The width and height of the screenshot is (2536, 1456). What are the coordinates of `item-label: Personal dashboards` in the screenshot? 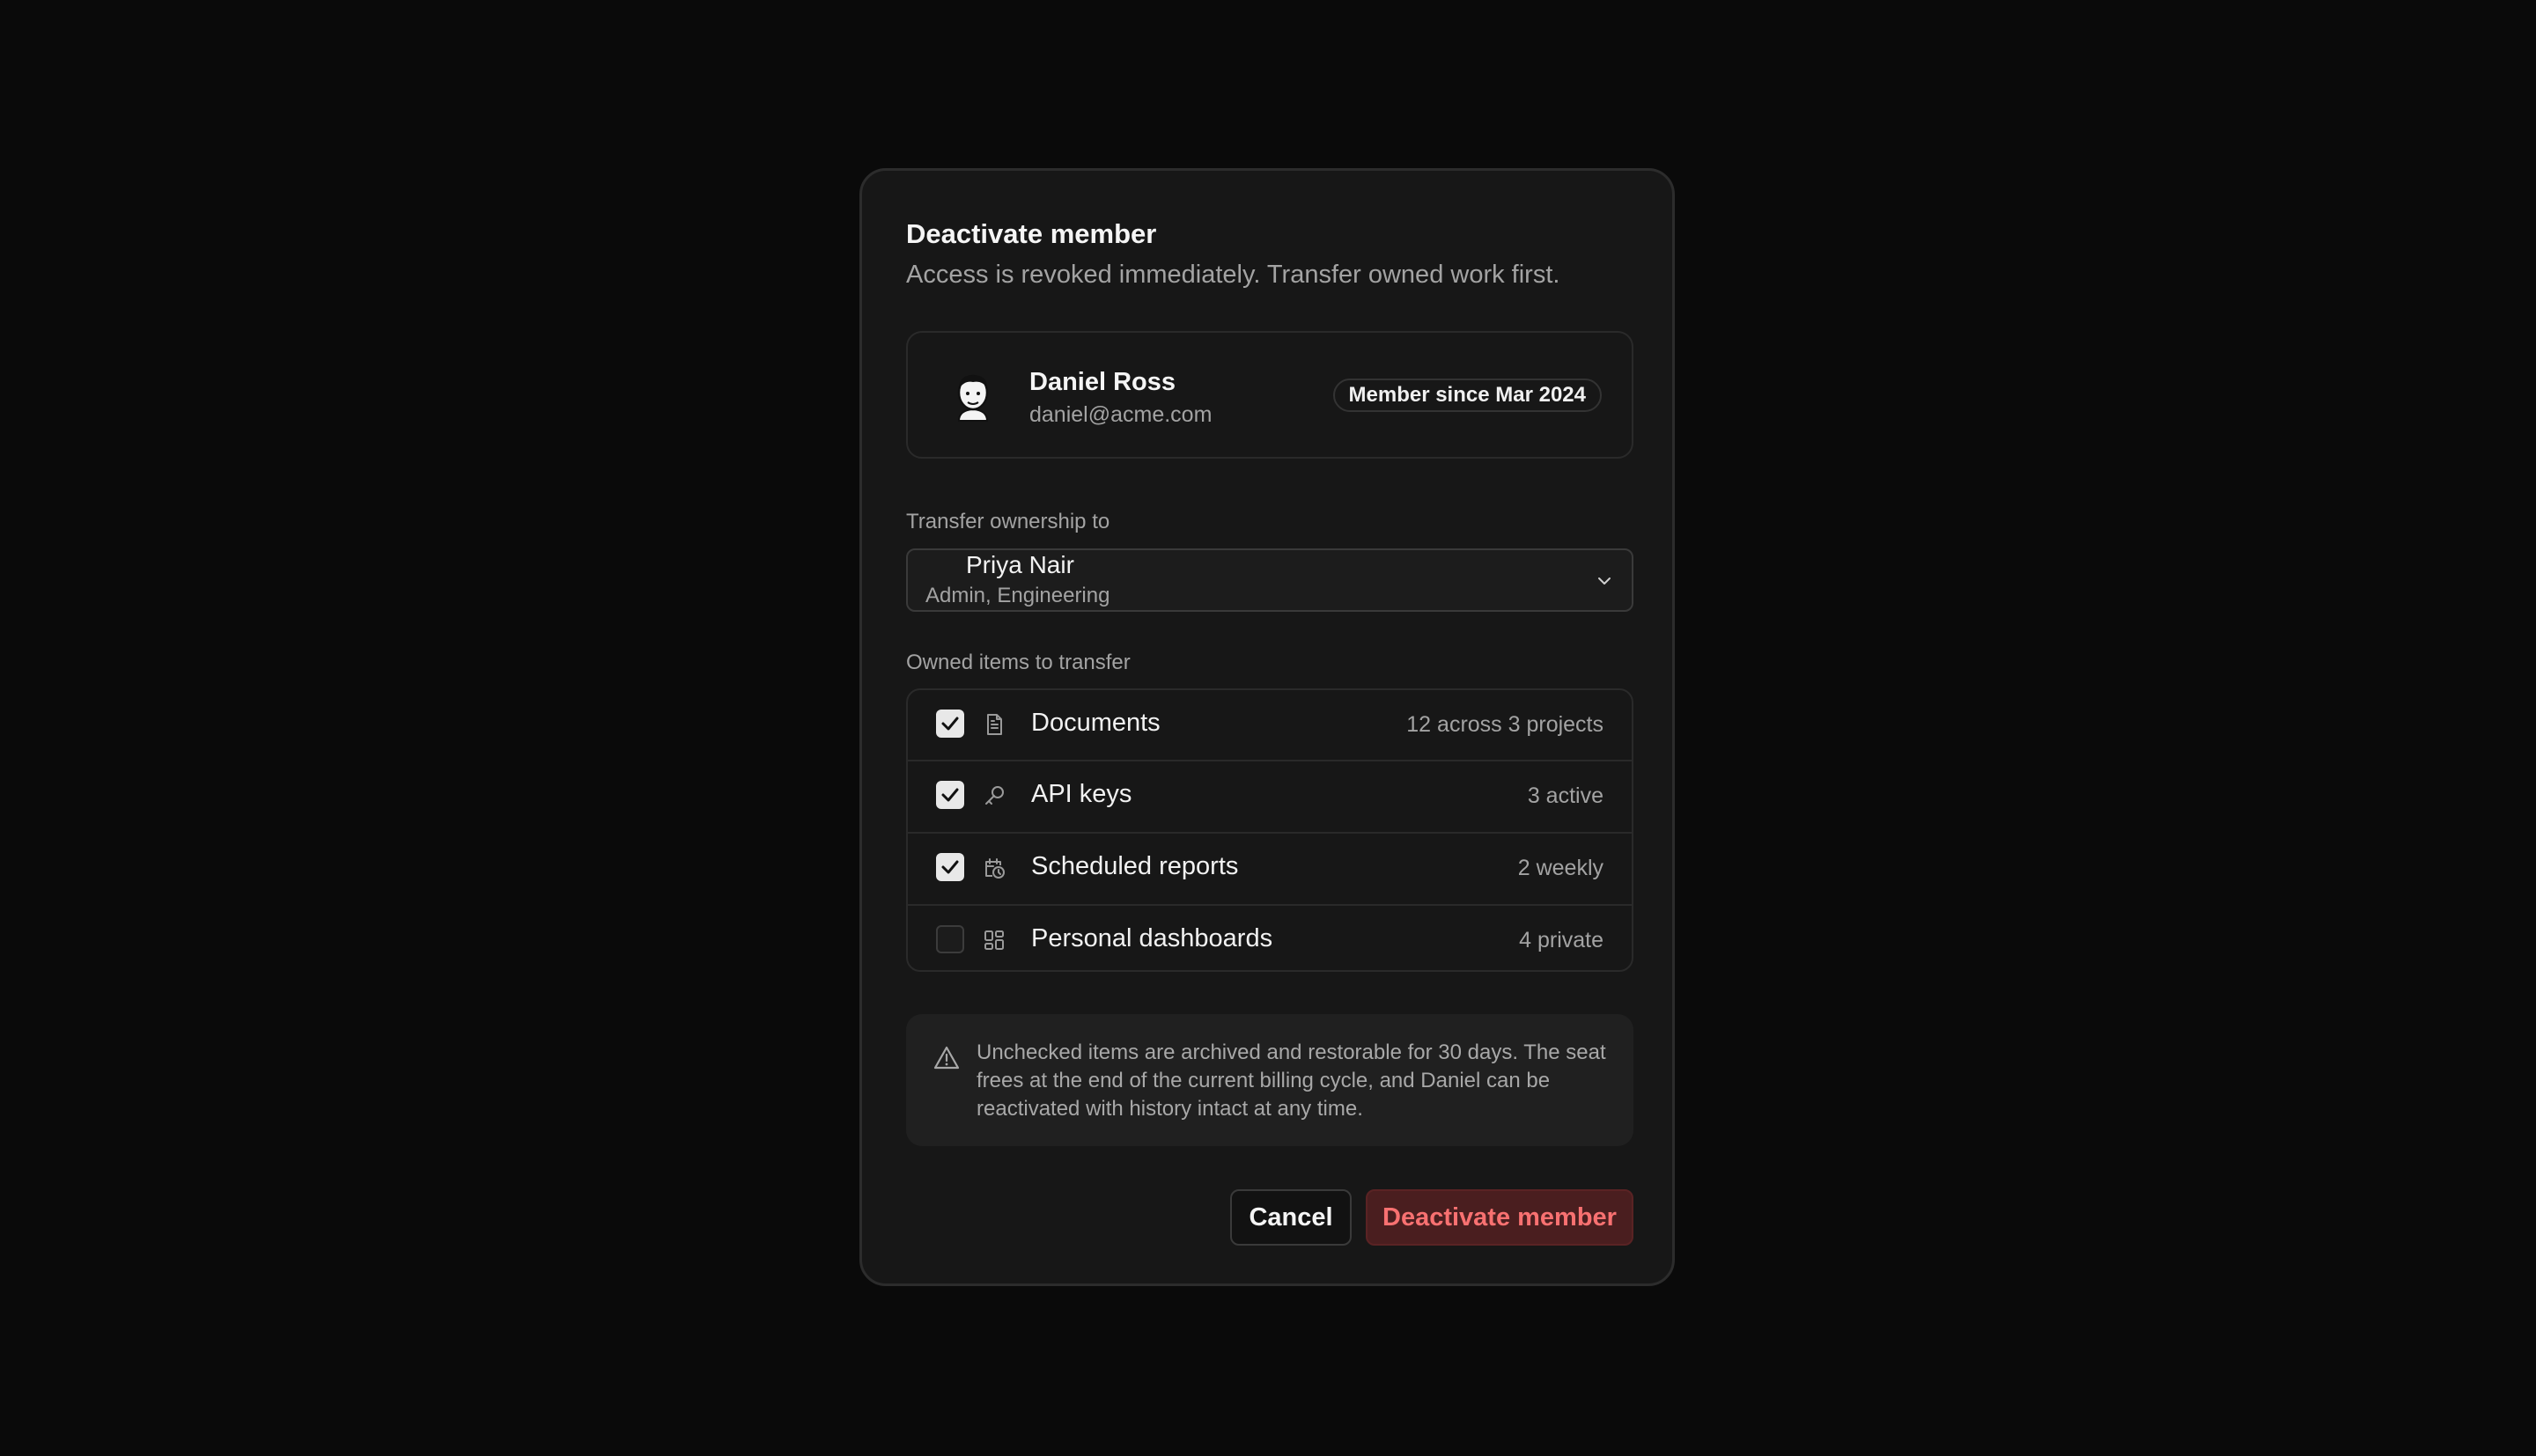 It's located at (1152, 938).